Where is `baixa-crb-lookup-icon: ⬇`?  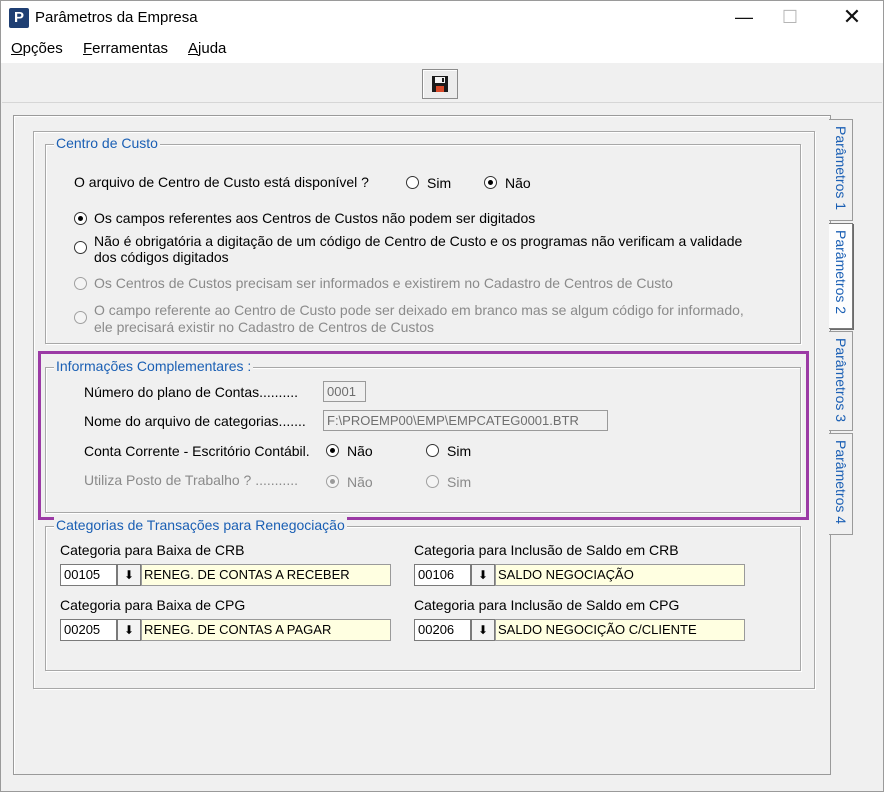
baixa-crb-lookup-icon: ⬇ is located at coordinates (129, 575).